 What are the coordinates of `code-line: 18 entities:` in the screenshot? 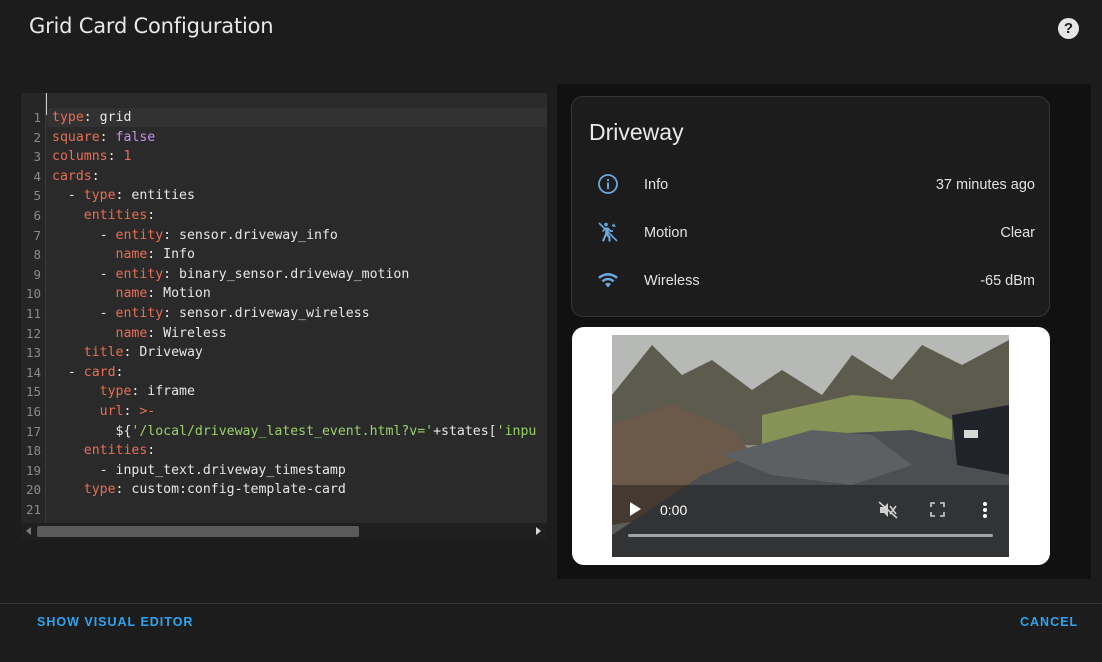 It's located at (284, 451).